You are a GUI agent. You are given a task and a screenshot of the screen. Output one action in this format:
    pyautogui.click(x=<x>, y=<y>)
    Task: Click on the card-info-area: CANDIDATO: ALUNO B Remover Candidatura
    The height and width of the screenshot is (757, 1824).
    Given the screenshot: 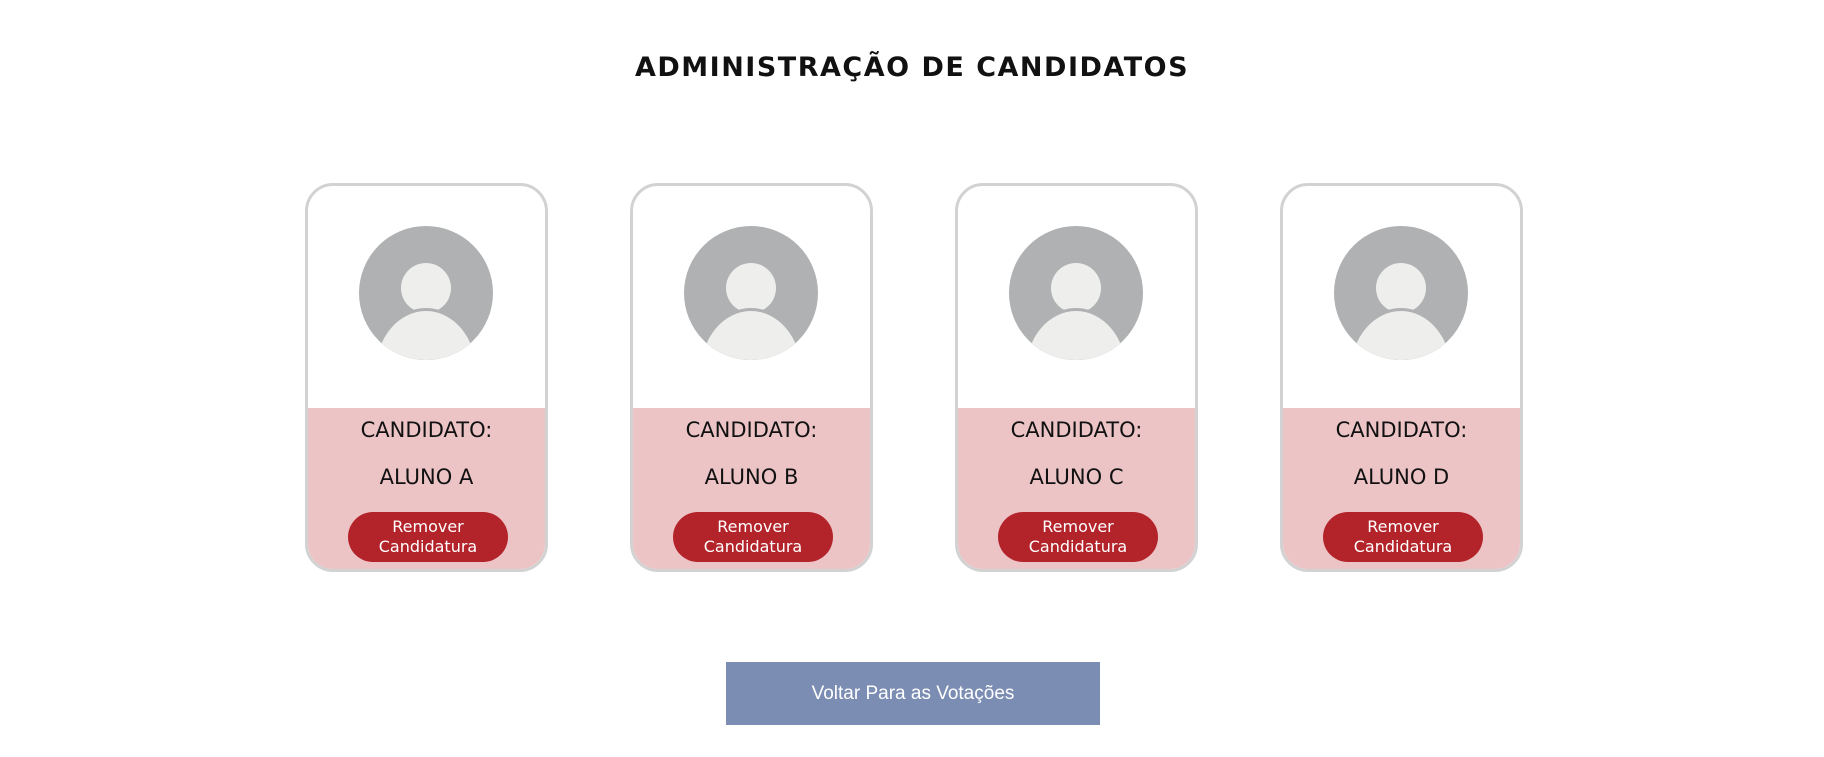 What is the action you would take?
    pyautogui.click(x=751, y=488)
    